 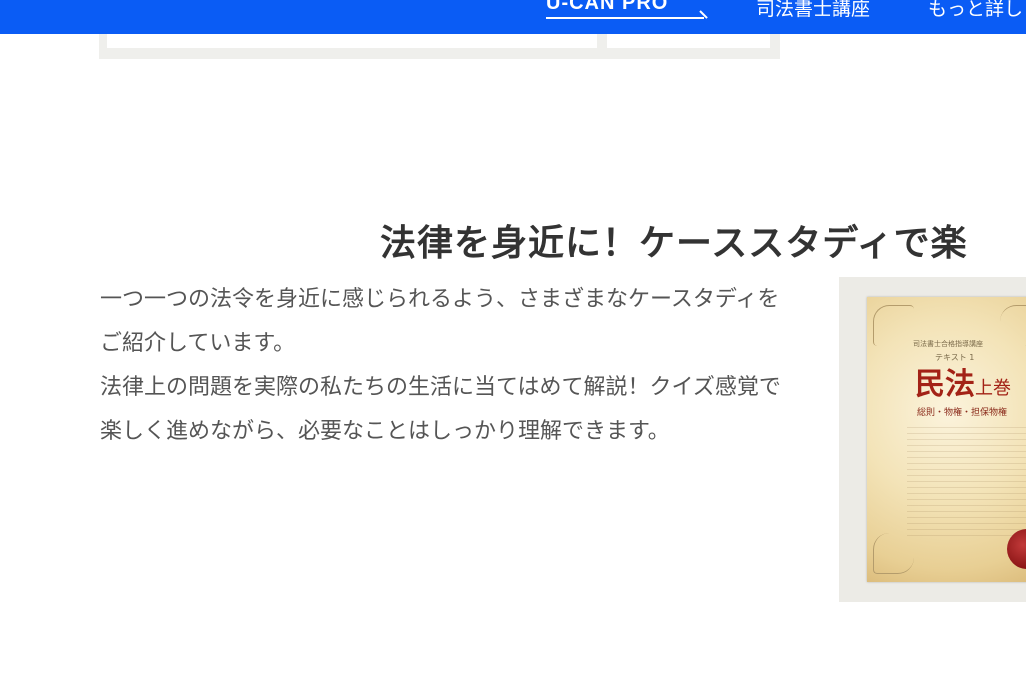 What do you see at coordinates (625, 18) in the screenshot?
I see `logo-underline` at bounding box center [625, 18].